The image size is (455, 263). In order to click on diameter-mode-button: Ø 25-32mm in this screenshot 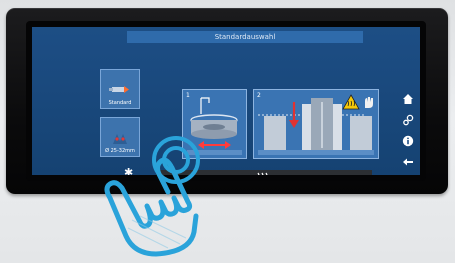, I will do `click(120, 137)`.